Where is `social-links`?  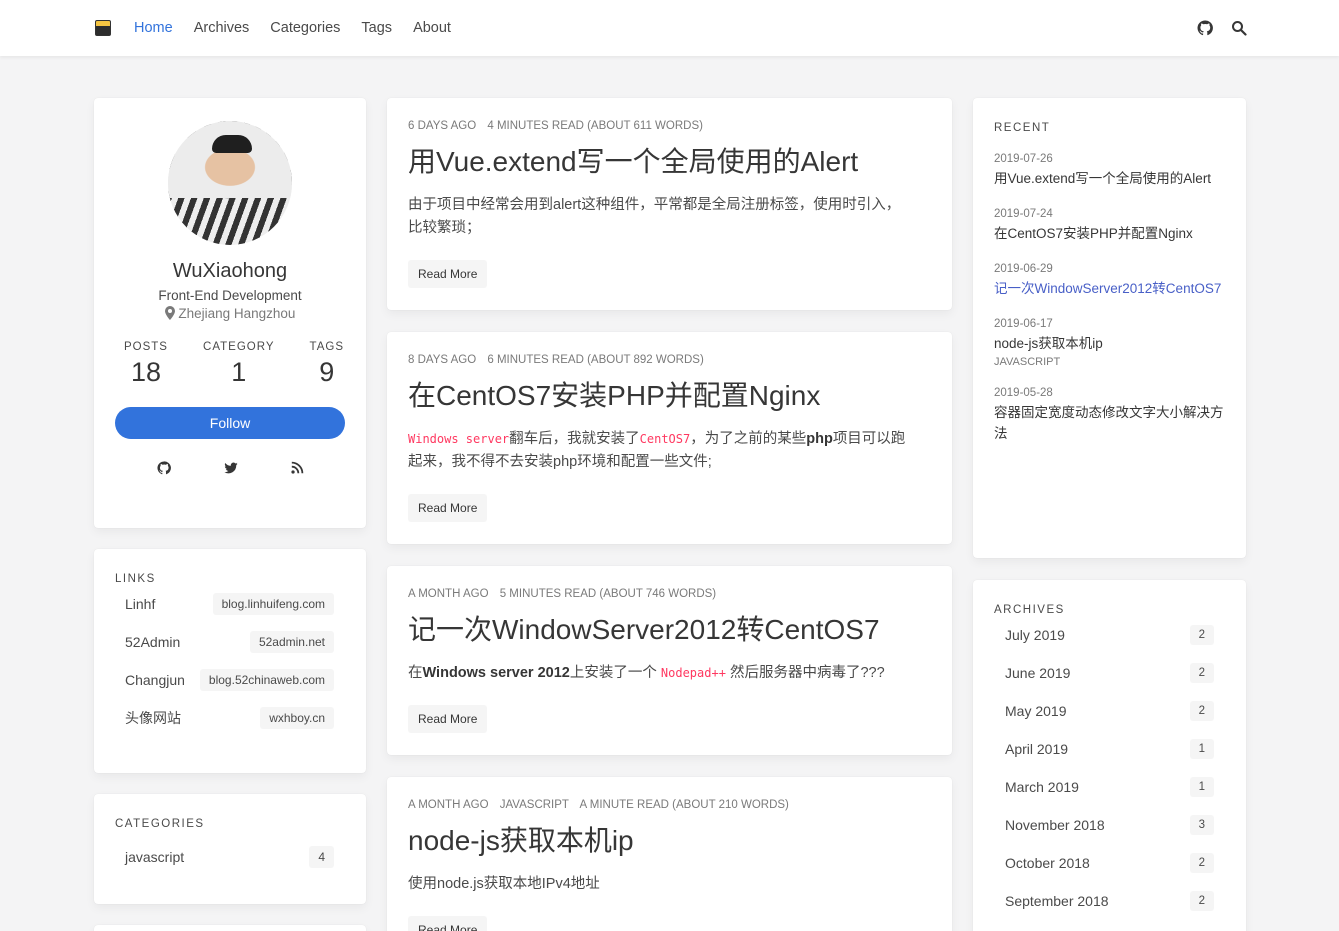 social-links is located at coordinates (230, 468).